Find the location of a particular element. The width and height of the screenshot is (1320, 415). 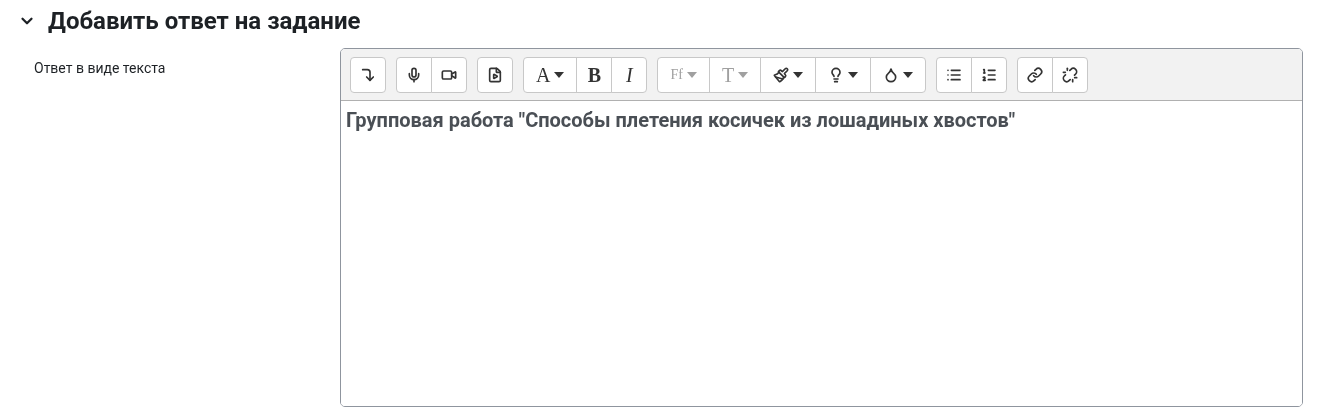

unlink-icon is located at coordinates (1070, 74).